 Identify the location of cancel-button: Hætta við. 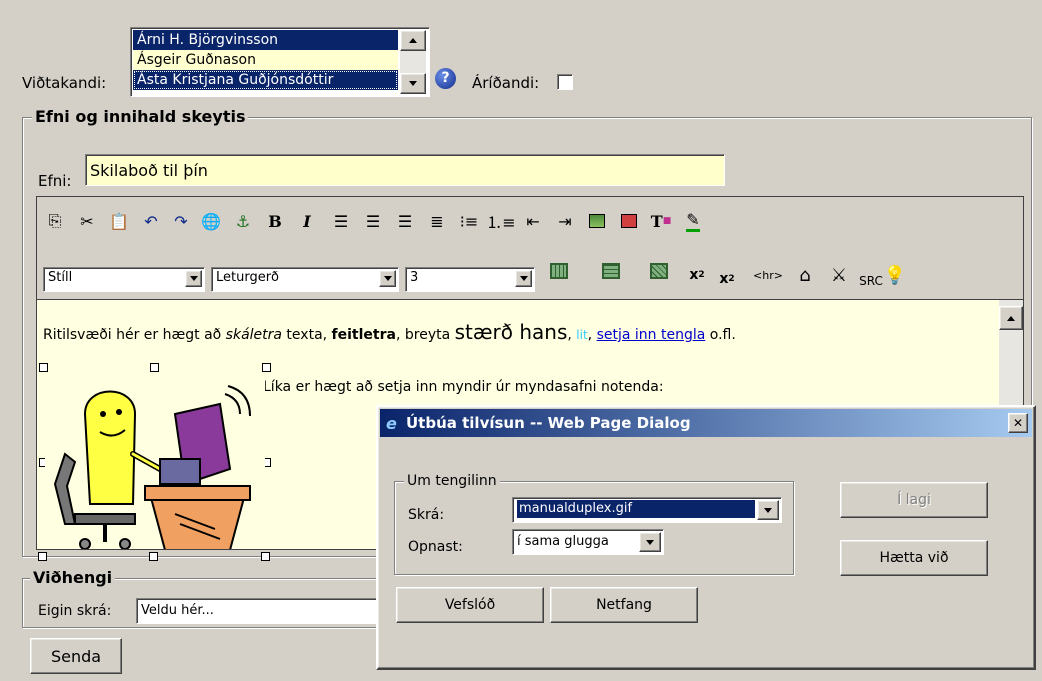
(914, 558).